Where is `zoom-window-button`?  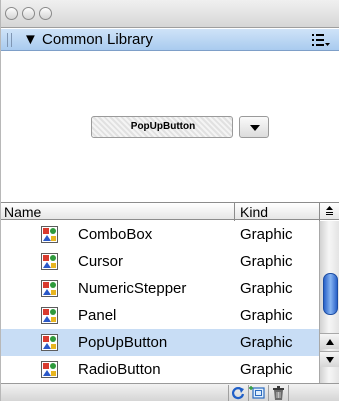 zoom-window-button is located at coordinates (45, 13).